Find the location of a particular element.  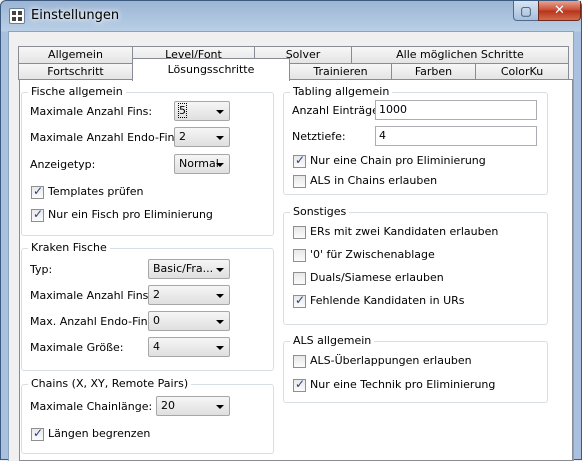

app-icon is located at coordinates (17, 16).